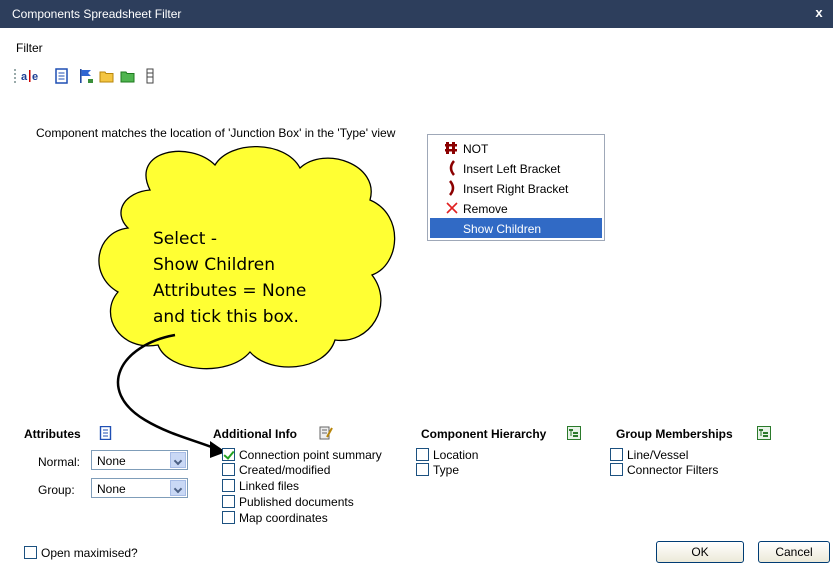  Describe the element at coordinates (56, 490) in the screenshot. I see `group-label: Group:` at that location.